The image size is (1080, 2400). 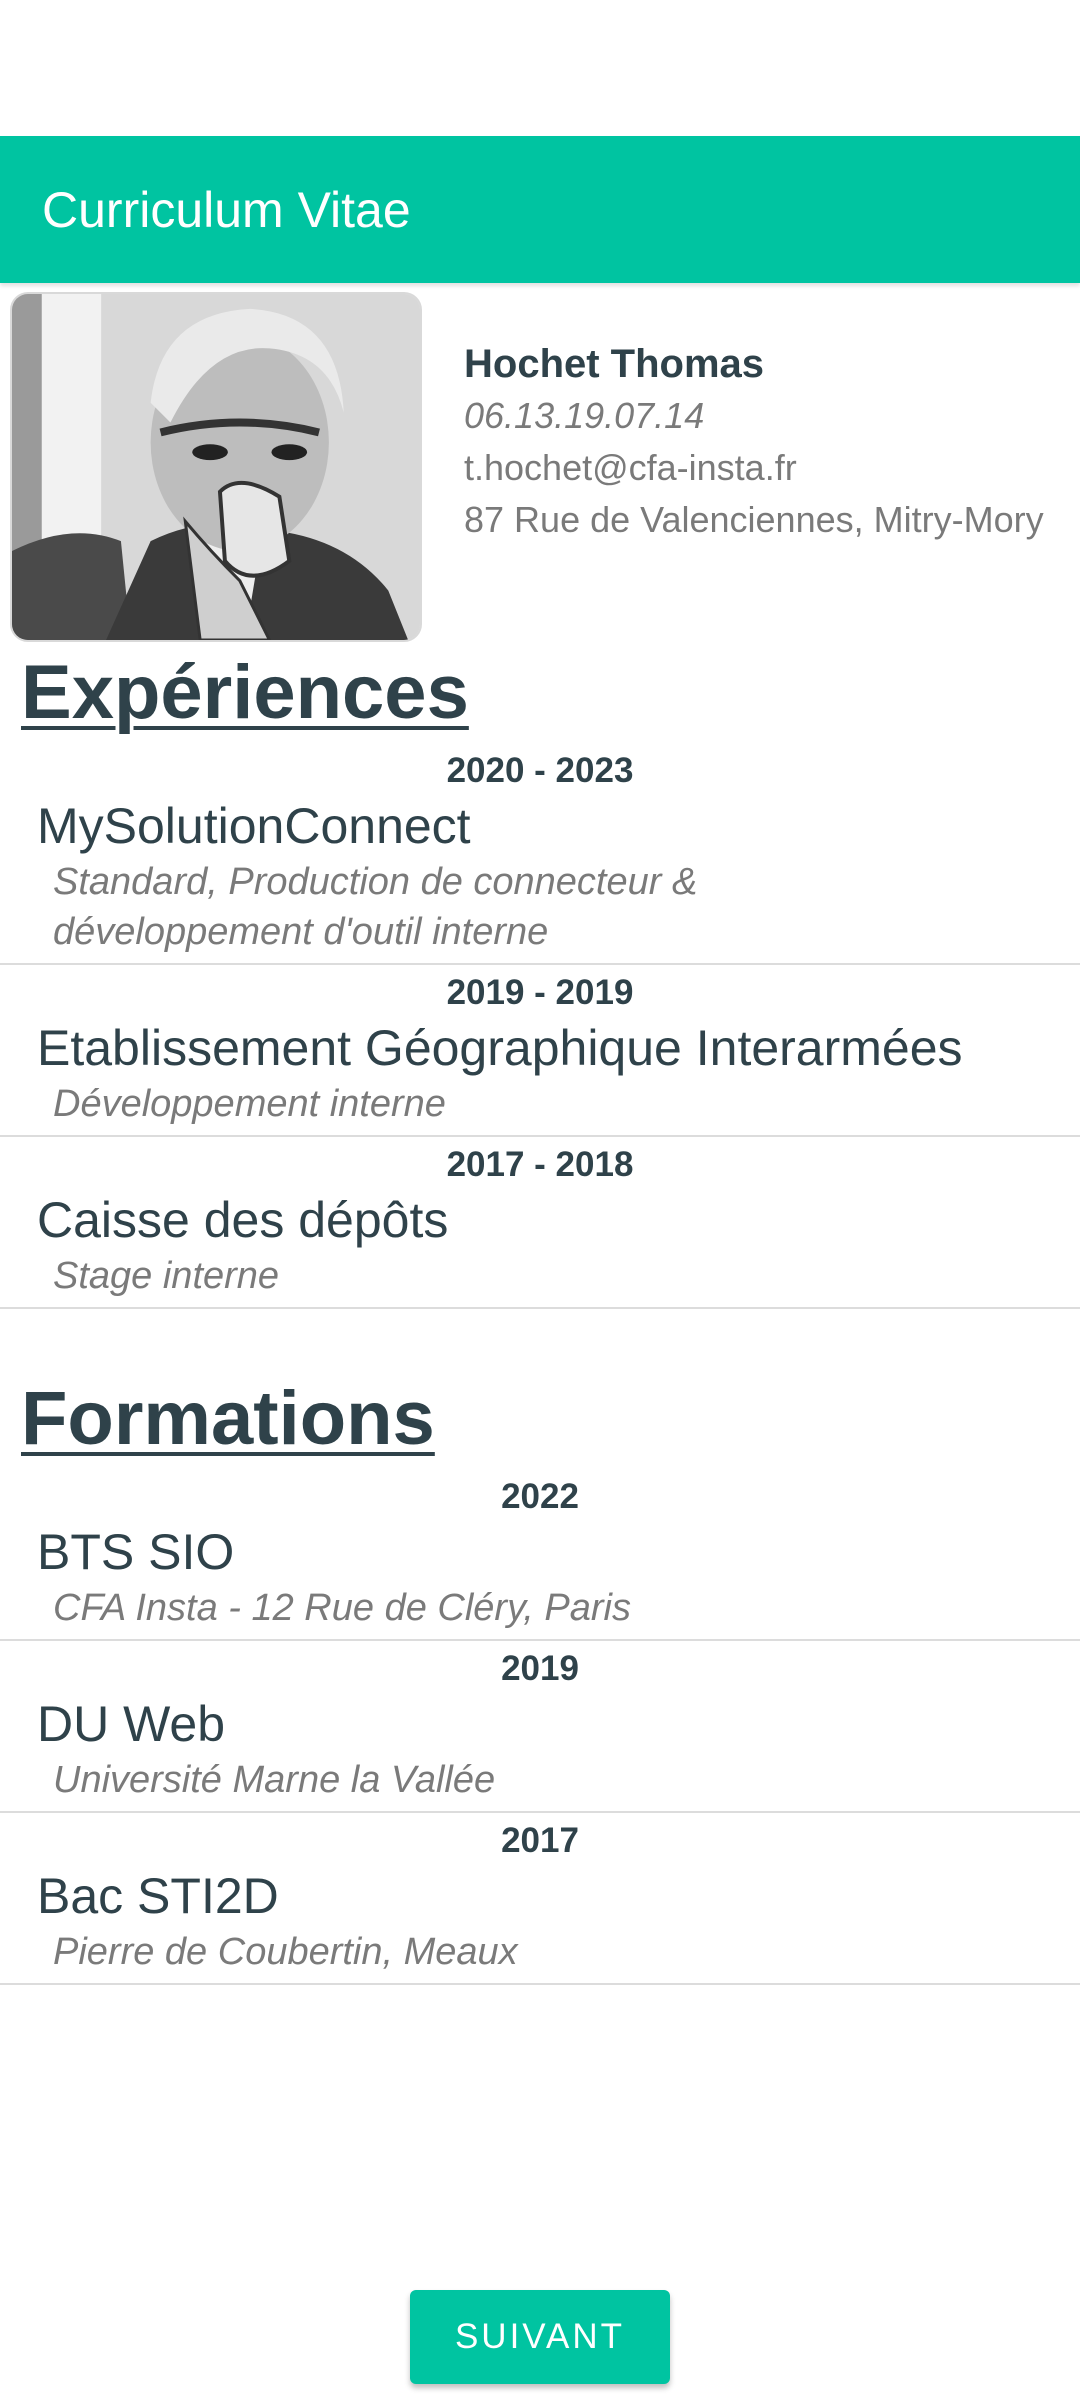 What do you see at coordinates (540, 1496) in the screenshot?
I see `formation-year: 2022` at bounding box center [540, 1496].